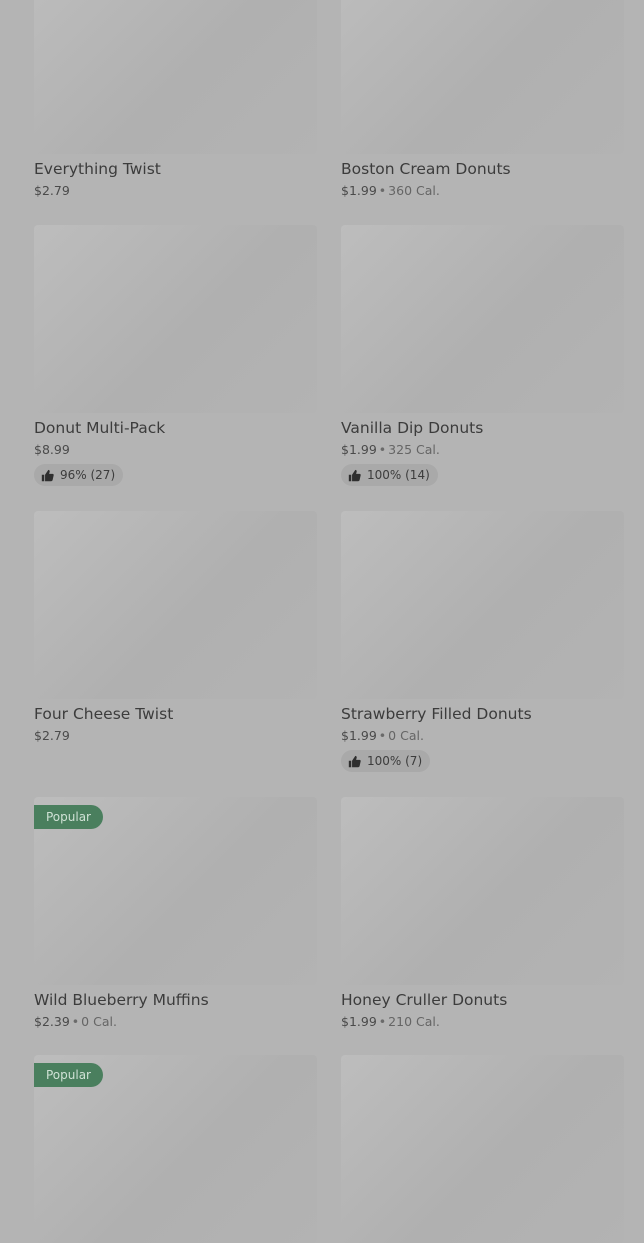 The image size is (644, 1243). I want to click on rating-text: 100% (14), so click(398, 475).